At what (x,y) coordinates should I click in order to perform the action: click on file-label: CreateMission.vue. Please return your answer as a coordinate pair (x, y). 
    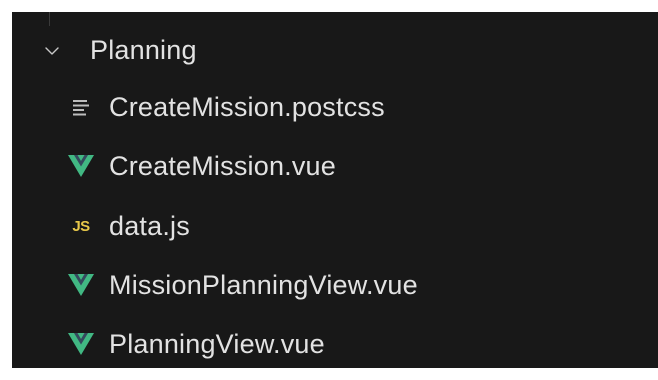
    Looking at the image, I should click on (222, 165).